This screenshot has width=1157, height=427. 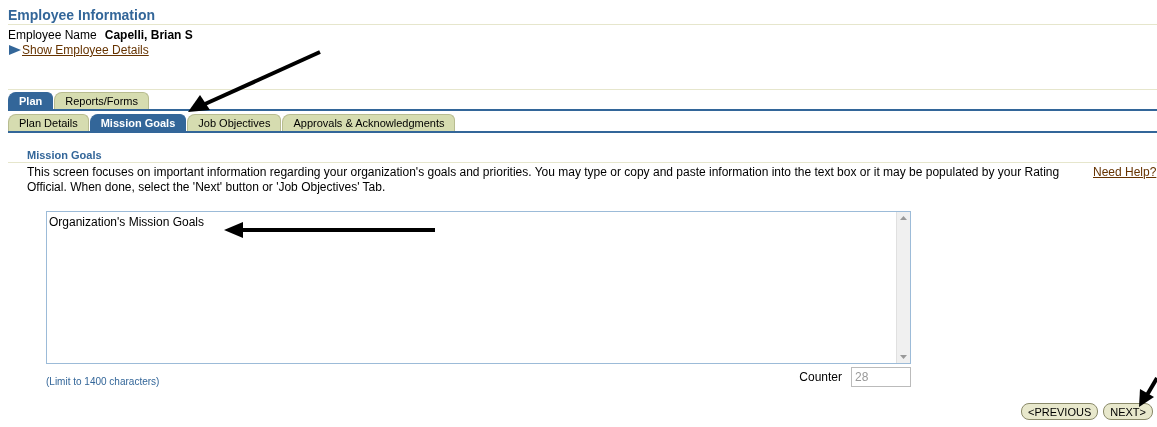 What do you see at coordinates (544, 180) in the screenshot?
I see `description-text: This screen focuses on important information regarding your organization's goals and priorities. You may type or copy and paste information into the text box or it may be populated by your Rating Official. When done, select the 'Next' button or 'Job Objectives' Tab.` at bounding box center [544, 180].